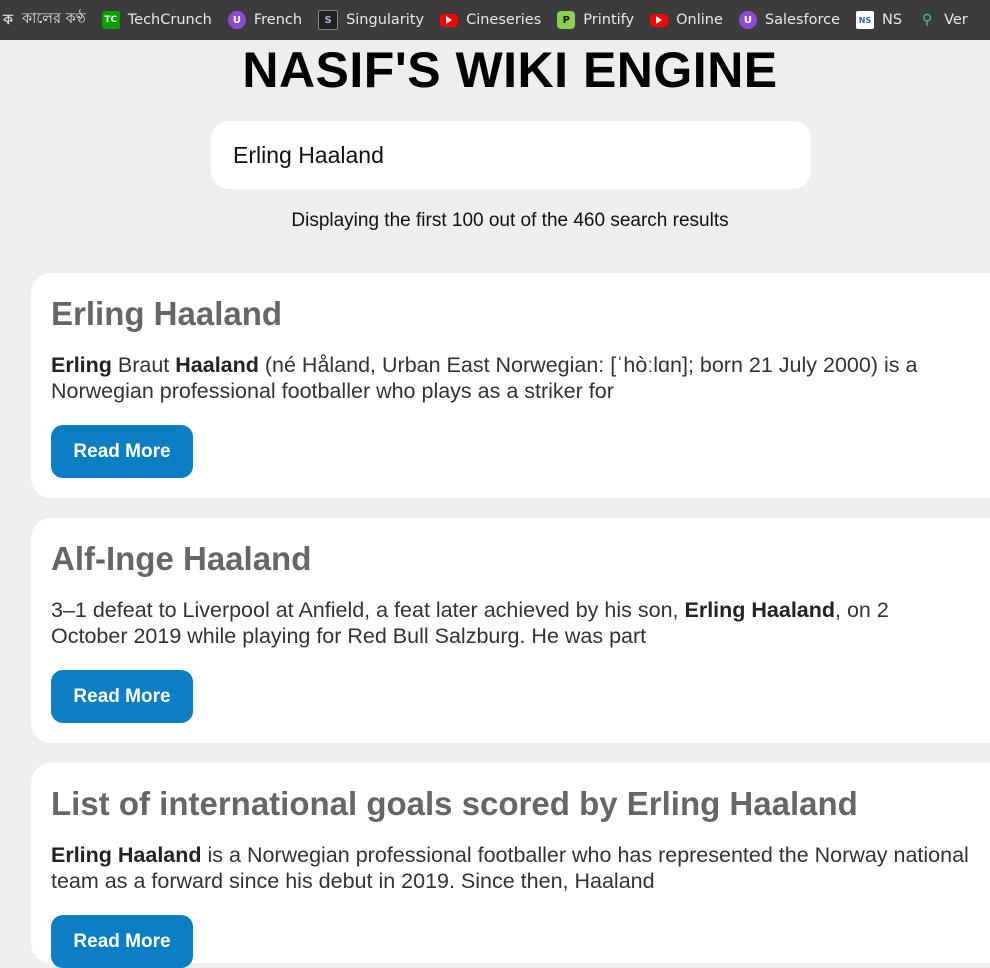  Describe the element at coordinates (328, 20) in the screenshot. I see `singularity-icon: S` at that location.